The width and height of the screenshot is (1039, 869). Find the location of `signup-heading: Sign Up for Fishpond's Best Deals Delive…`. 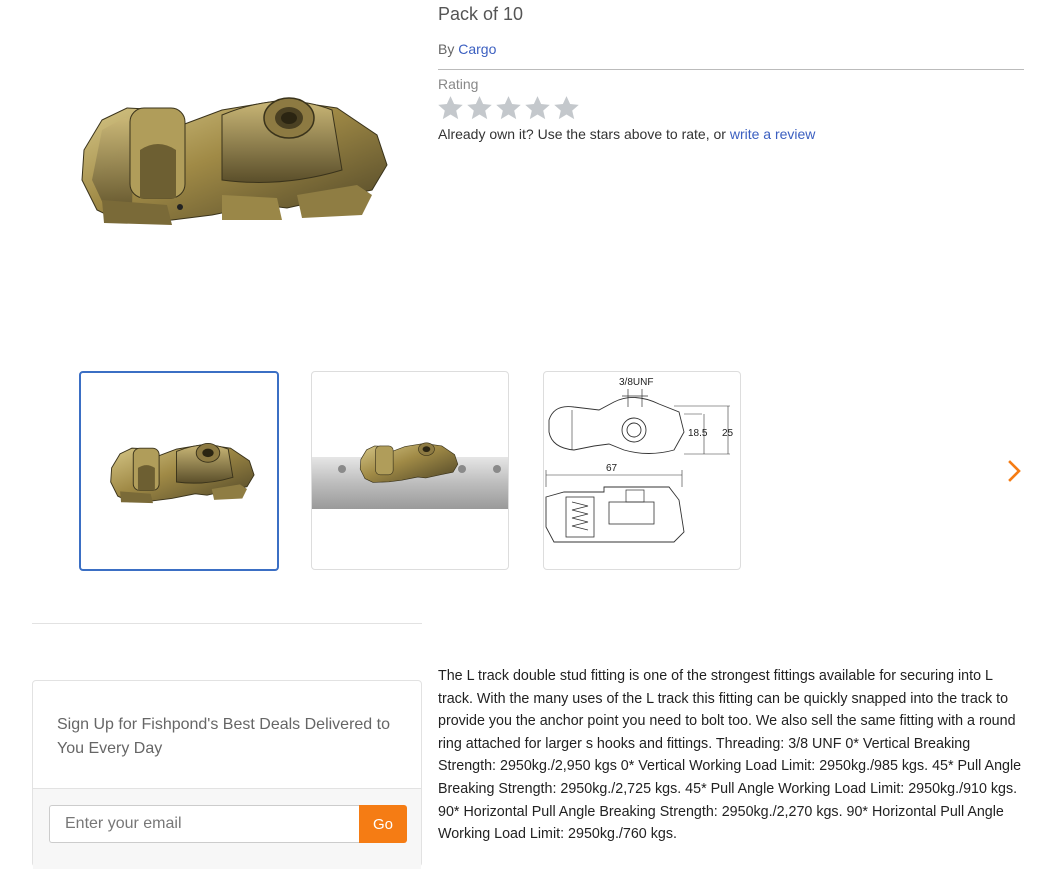

signup-heading: Sign Up for Fishpond's Best Deals Delive… is located at coordinates (223, 736).